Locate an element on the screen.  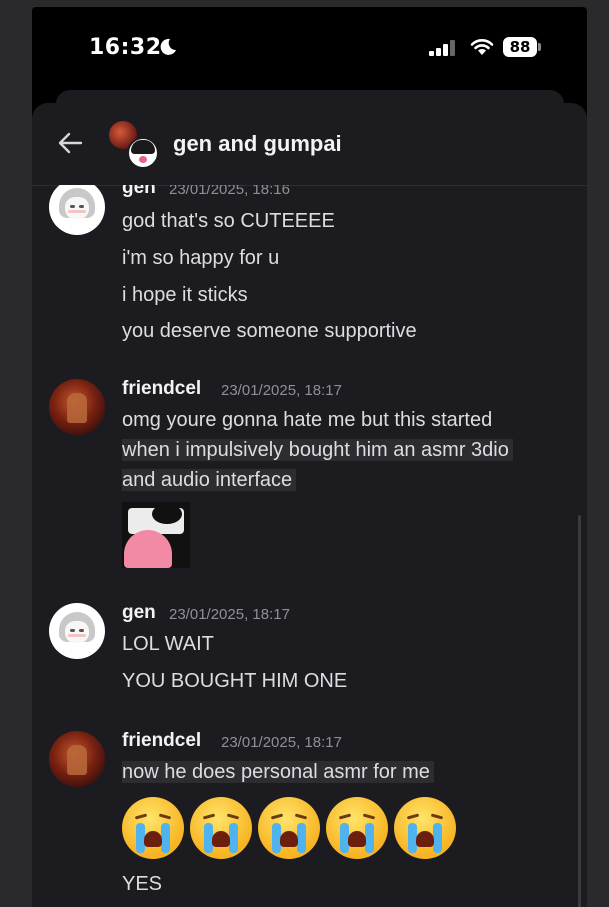
chat-title: gen and gumpai is located at coordinates (257, 144).